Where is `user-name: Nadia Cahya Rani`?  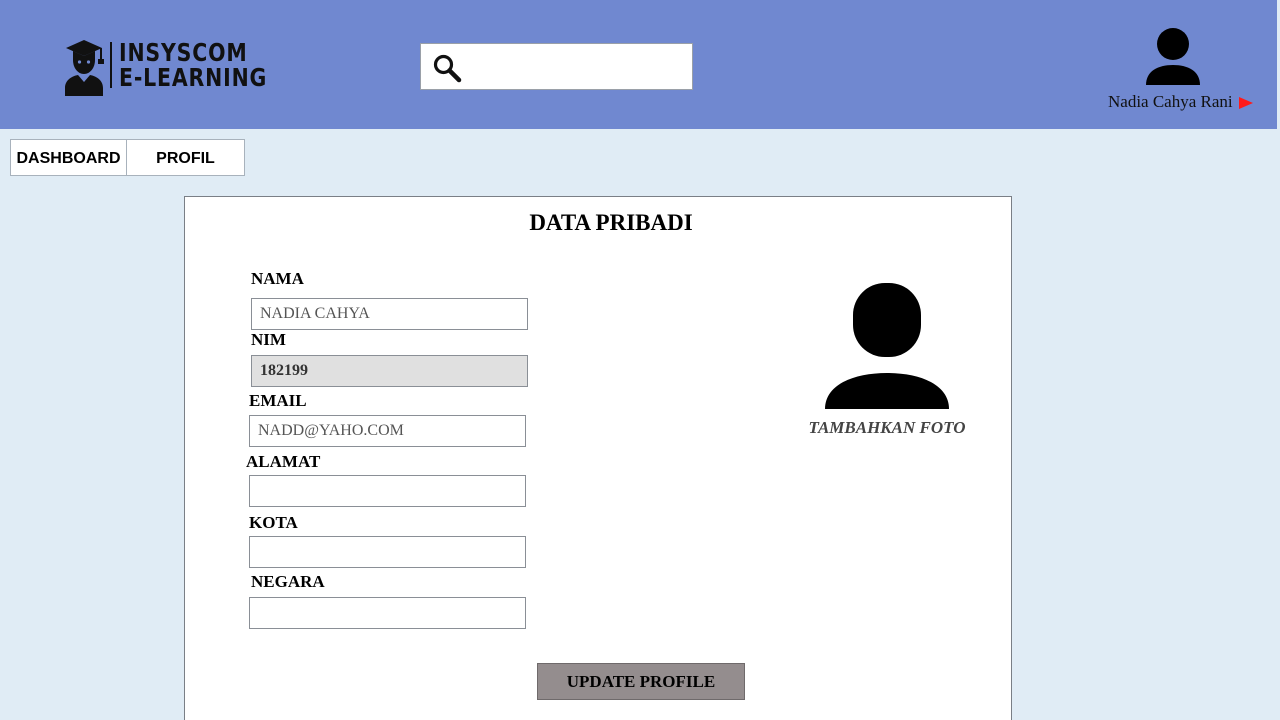 user-name: Nadia Cahya Rani is located at coordinates (1170, 102).